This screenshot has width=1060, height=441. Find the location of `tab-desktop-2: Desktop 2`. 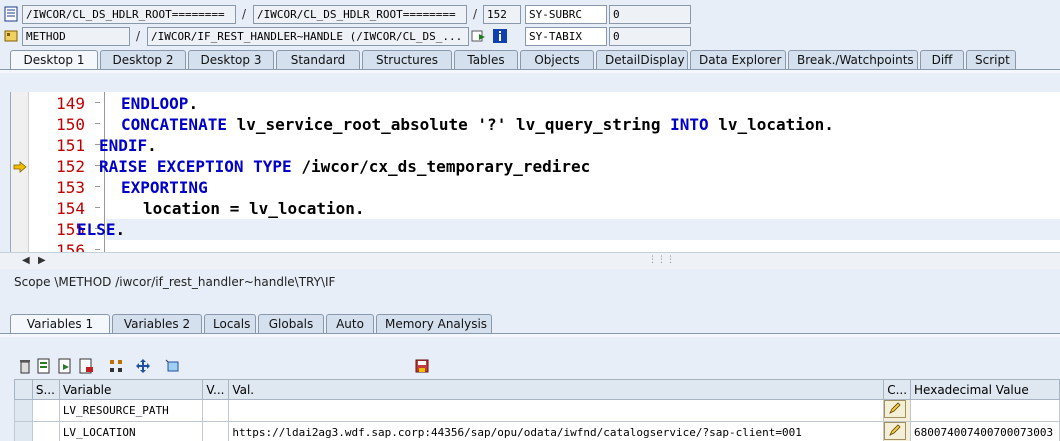

tab-desktop-2: Desktop 2 is located at coordinates (143, 60).